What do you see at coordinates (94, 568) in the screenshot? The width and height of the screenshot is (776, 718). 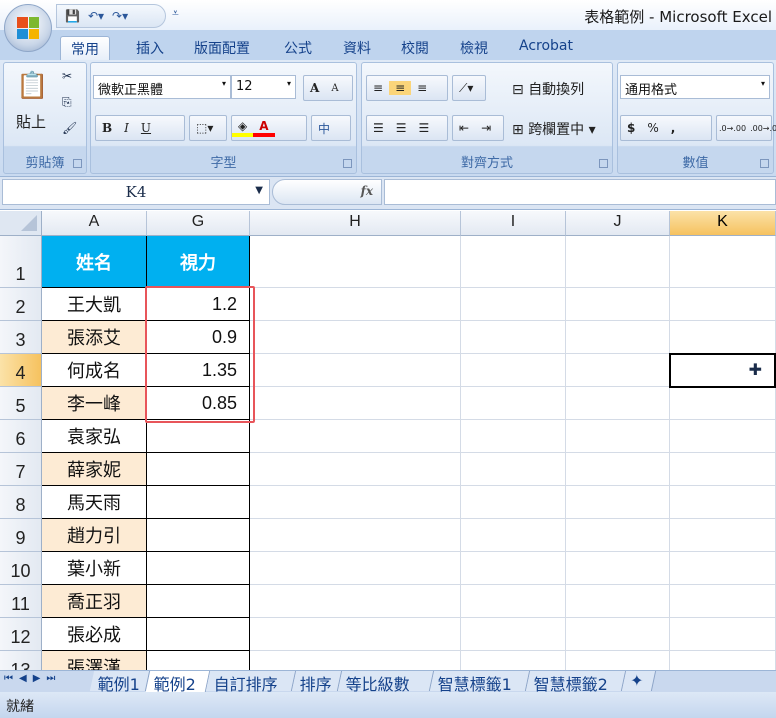 I see `cell-A10: 葉小新` at bounding box center [94, 568].